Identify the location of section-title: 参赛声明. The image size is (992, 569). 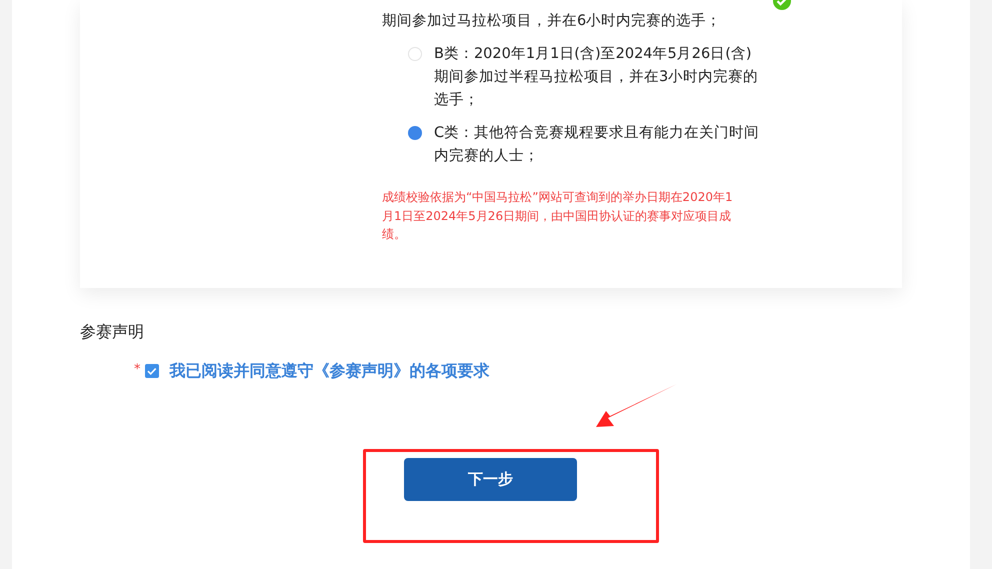
(112, 332).